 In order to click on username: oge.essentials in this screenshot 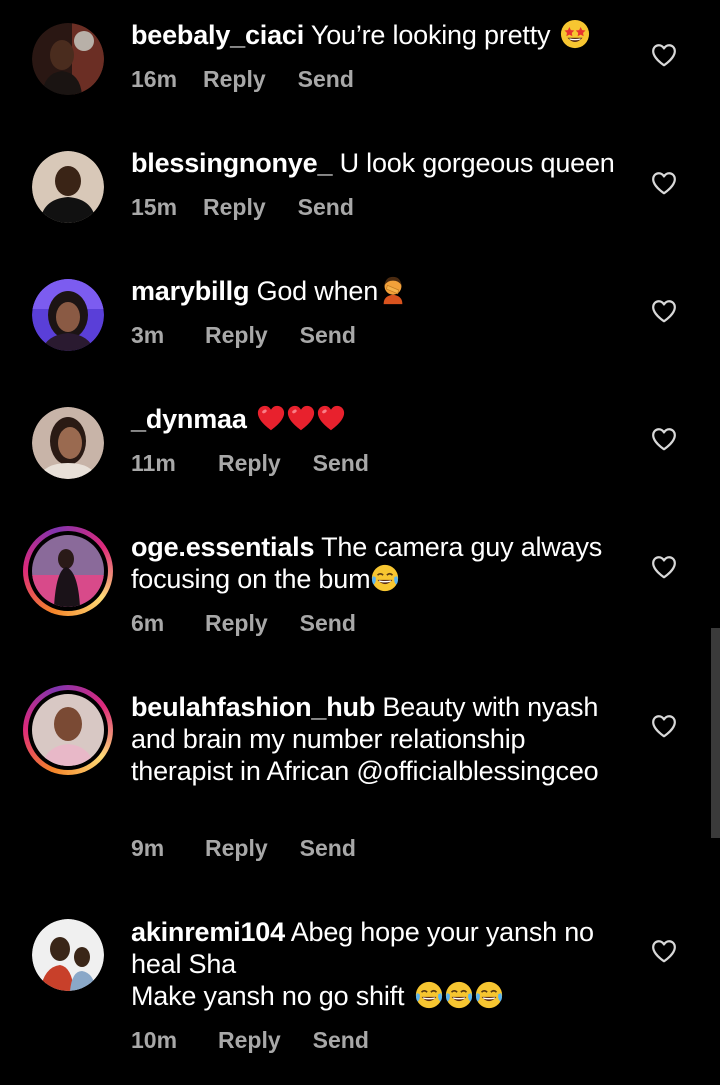, I will do `click(222, 547)`.